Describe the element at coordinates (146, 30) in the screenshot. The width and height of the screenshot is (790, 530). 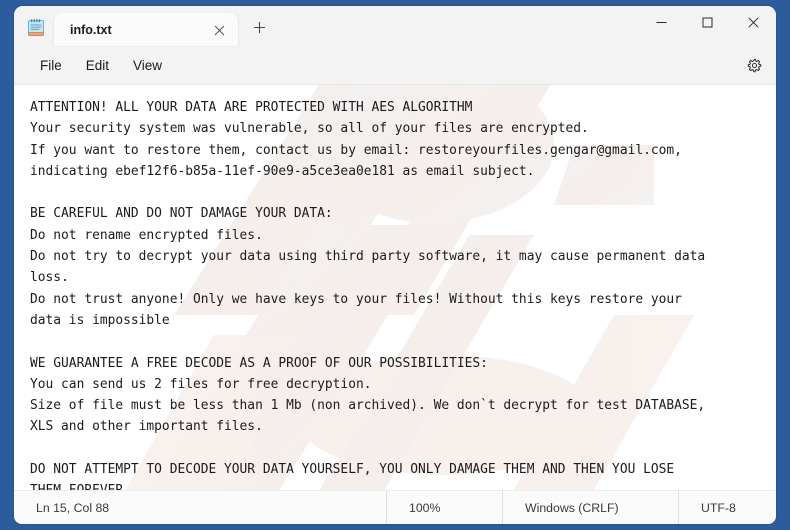
I see `tab-info-txt: info.txt` at that location.